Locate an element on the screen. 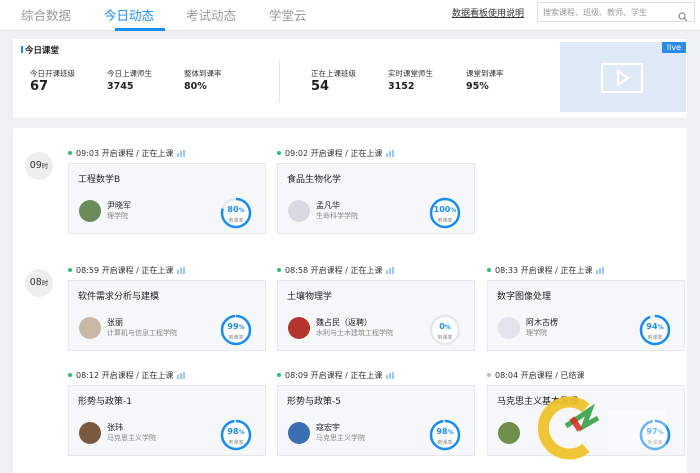 Image resolution: width=700 pixels, height=473 pixels. course-title: 土壤物理学 is located at coordinates (310, 297).